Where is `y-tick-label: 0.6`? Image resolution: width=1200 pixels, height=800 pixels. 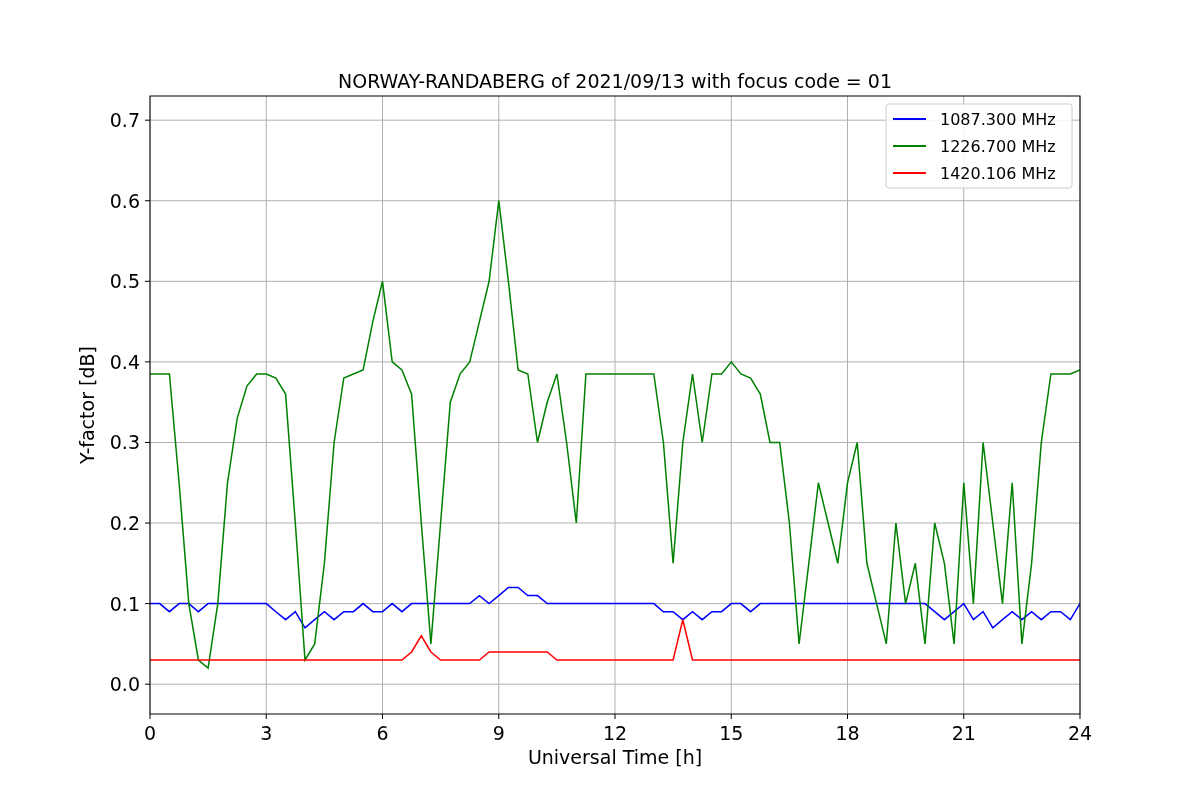 y-tick-label: 0.6 is located at coordinates (124, 200).